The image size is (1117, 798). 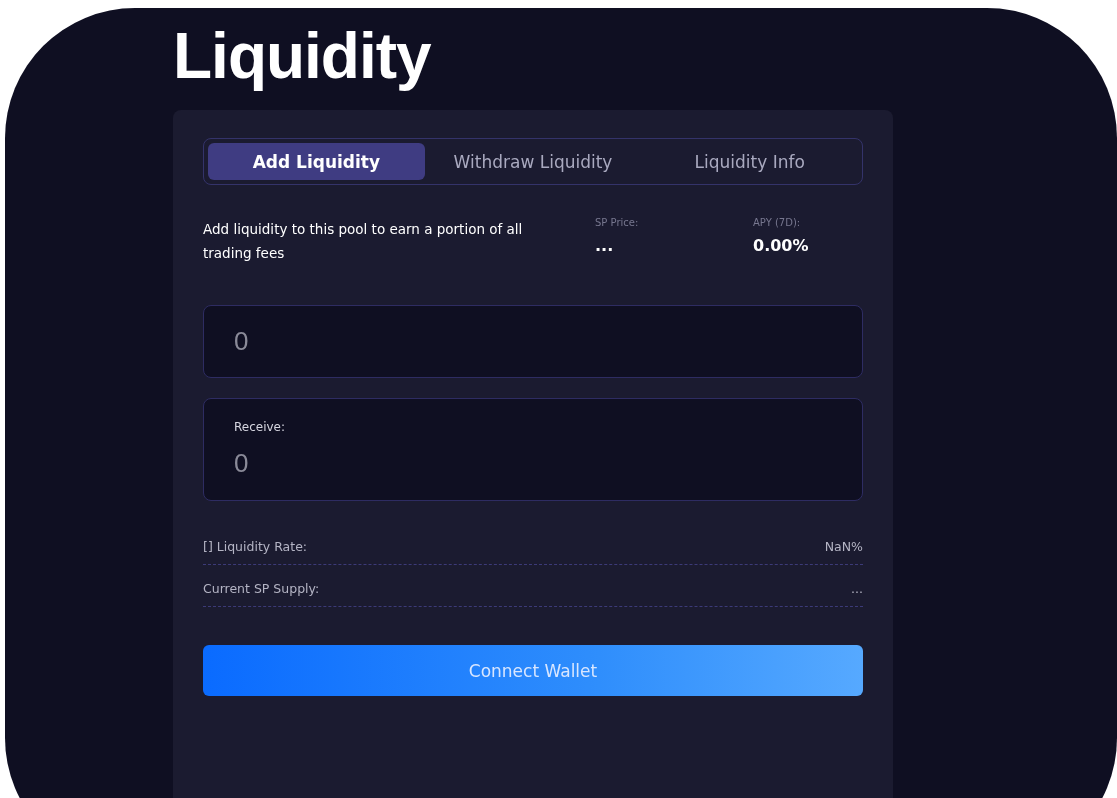 I want to click on detail-value: NaN%, so click(x=843, y=546).